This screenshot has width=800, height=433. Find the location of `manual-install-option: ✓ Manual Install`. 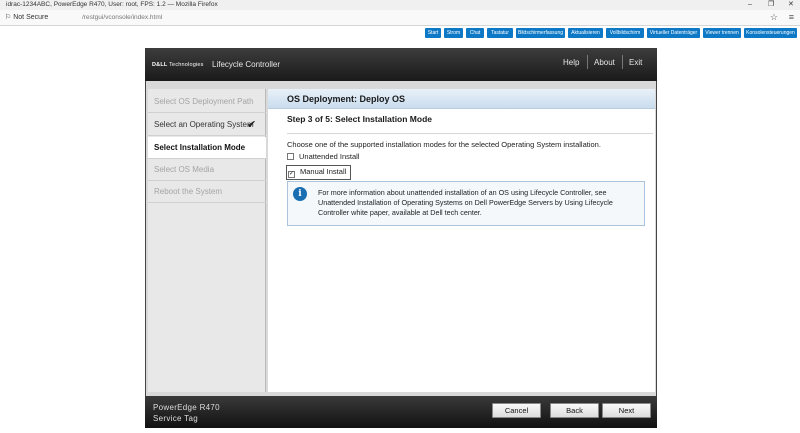

manual-install-option: ✓ Manual Install is located at coordinates (319, 172).